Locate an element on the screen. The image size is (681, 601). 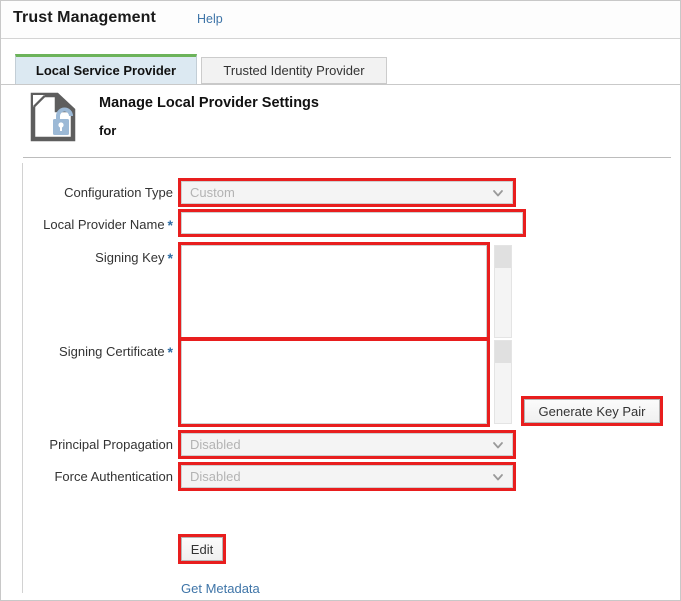
generate-key-pair-button: Generate Key Pair is located at coordinates (592, 411).